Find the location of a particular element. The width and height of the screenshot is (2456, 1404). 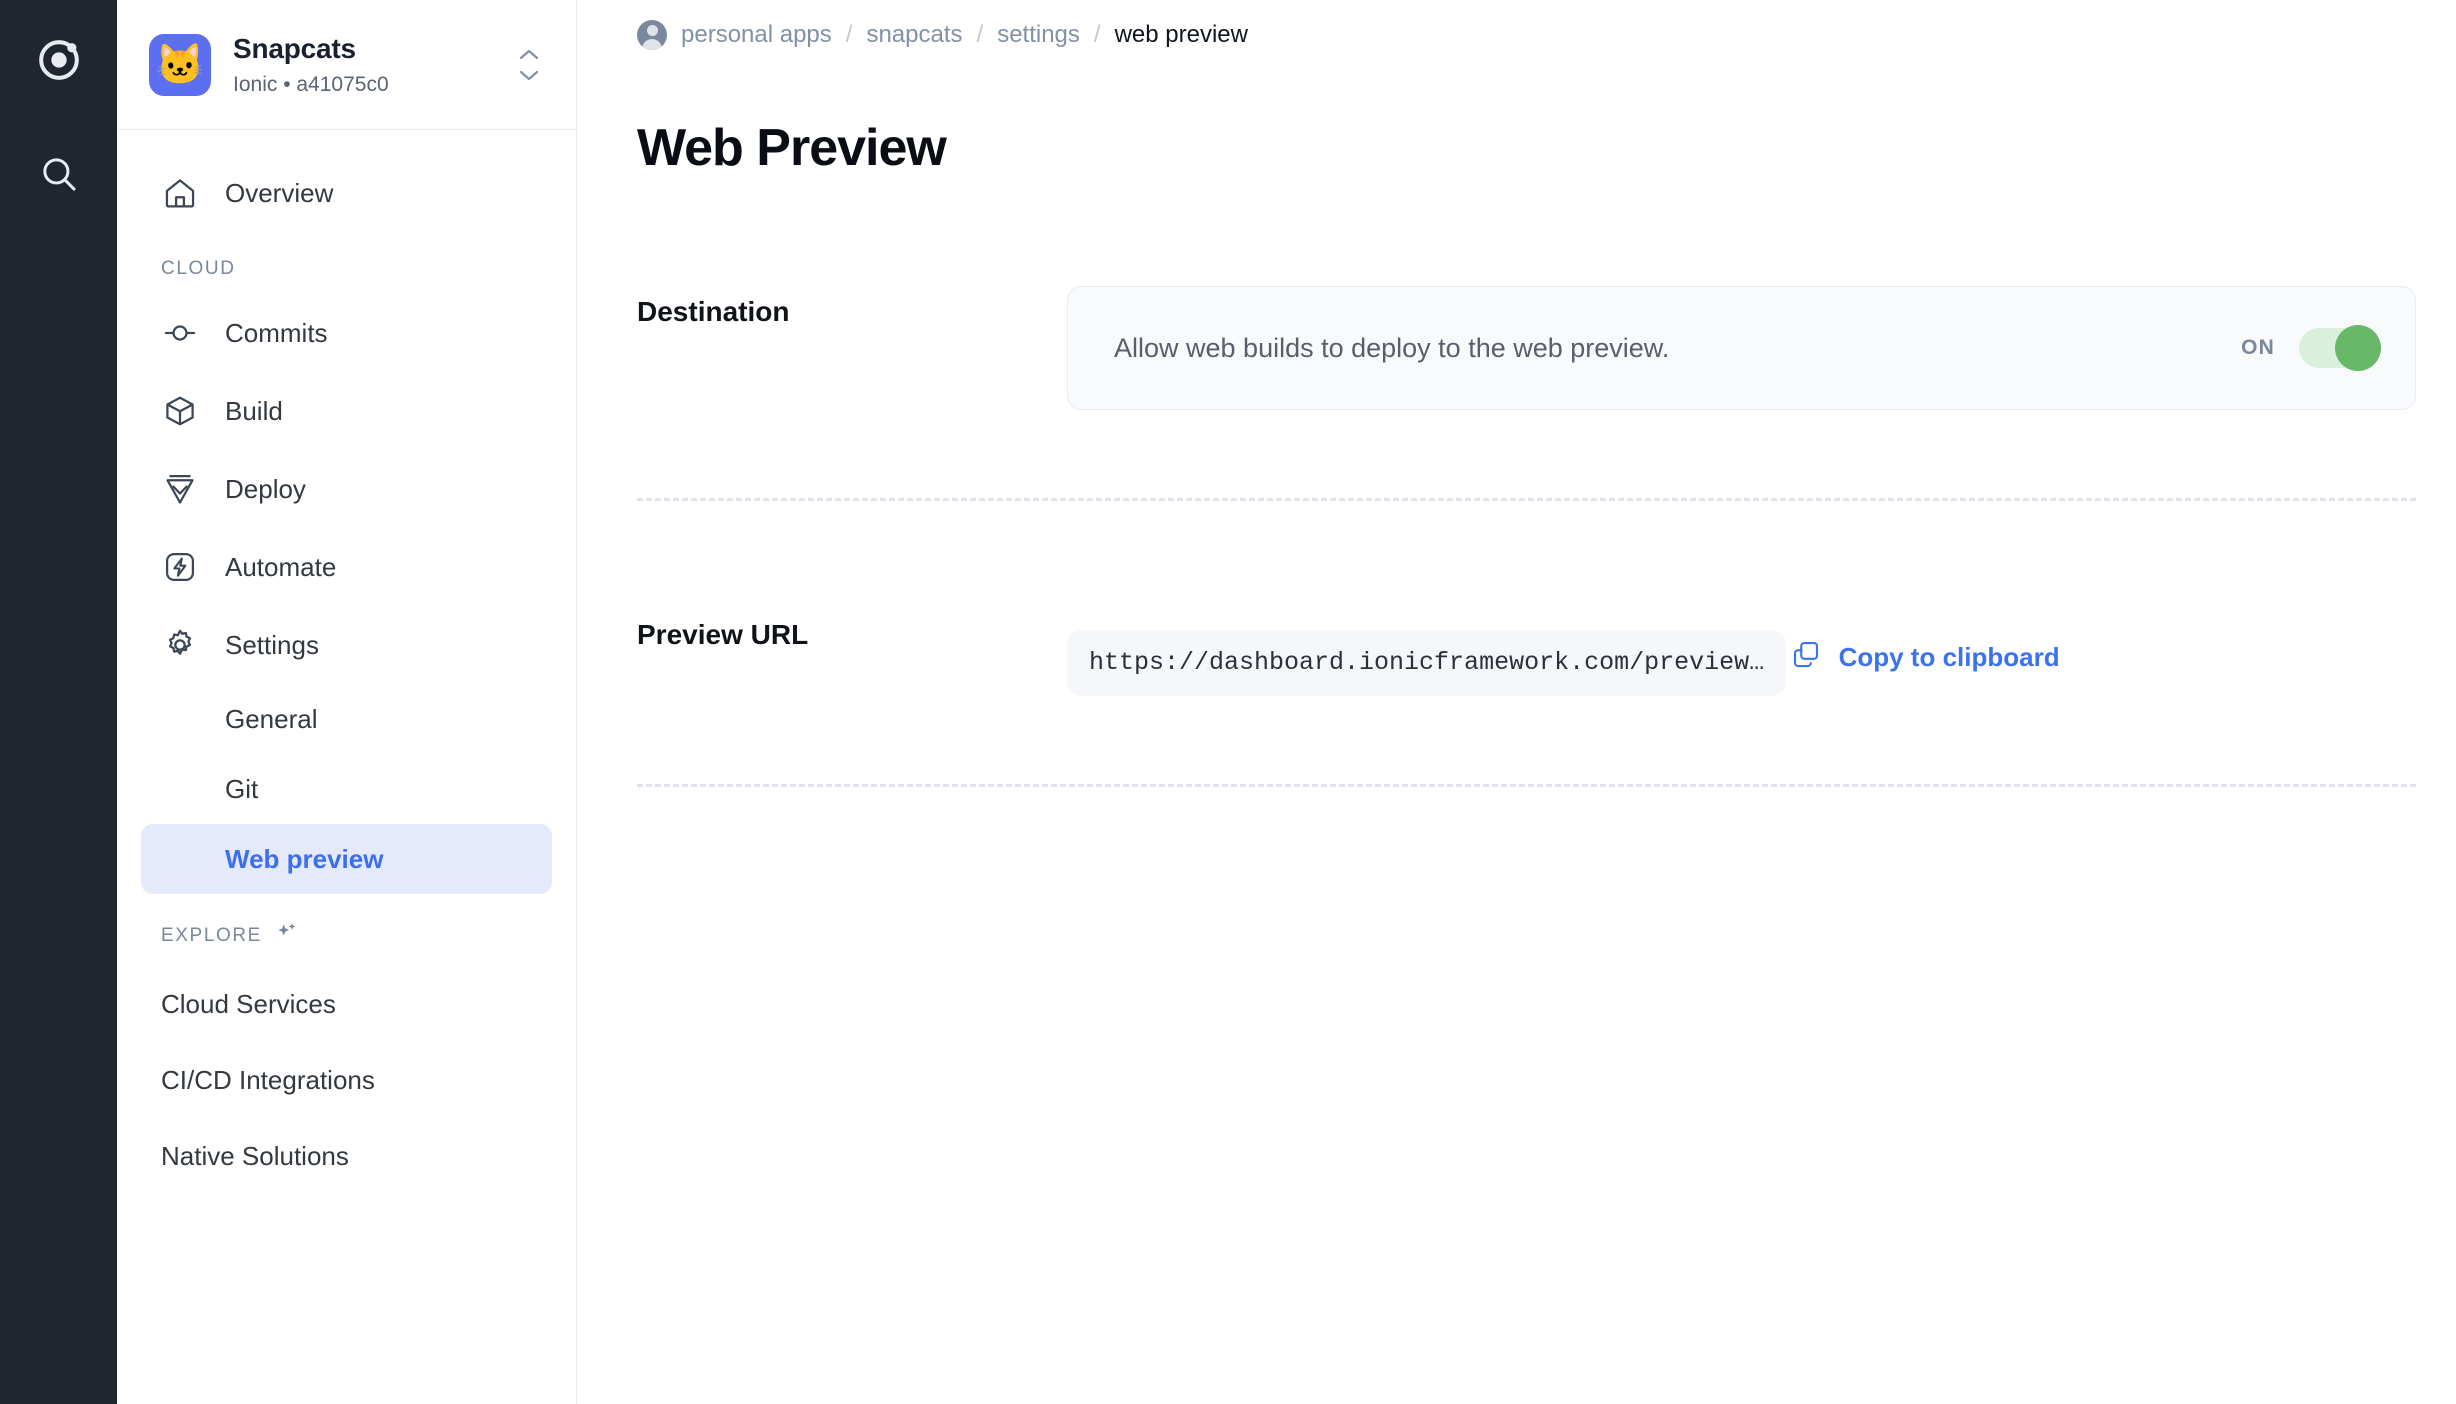

sidebar-section-label: EXPLORE is located at coordinates (211, 935).